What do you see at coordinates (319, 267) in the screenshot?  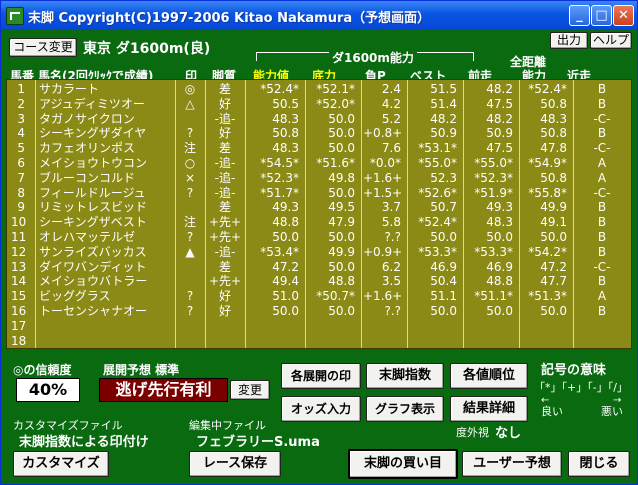 I see `table-row: 13 ダイワバンディット 差 47.2 50.0 6.2 46.9 46.9 47.2 -C-` at bounding box center [319, 267].